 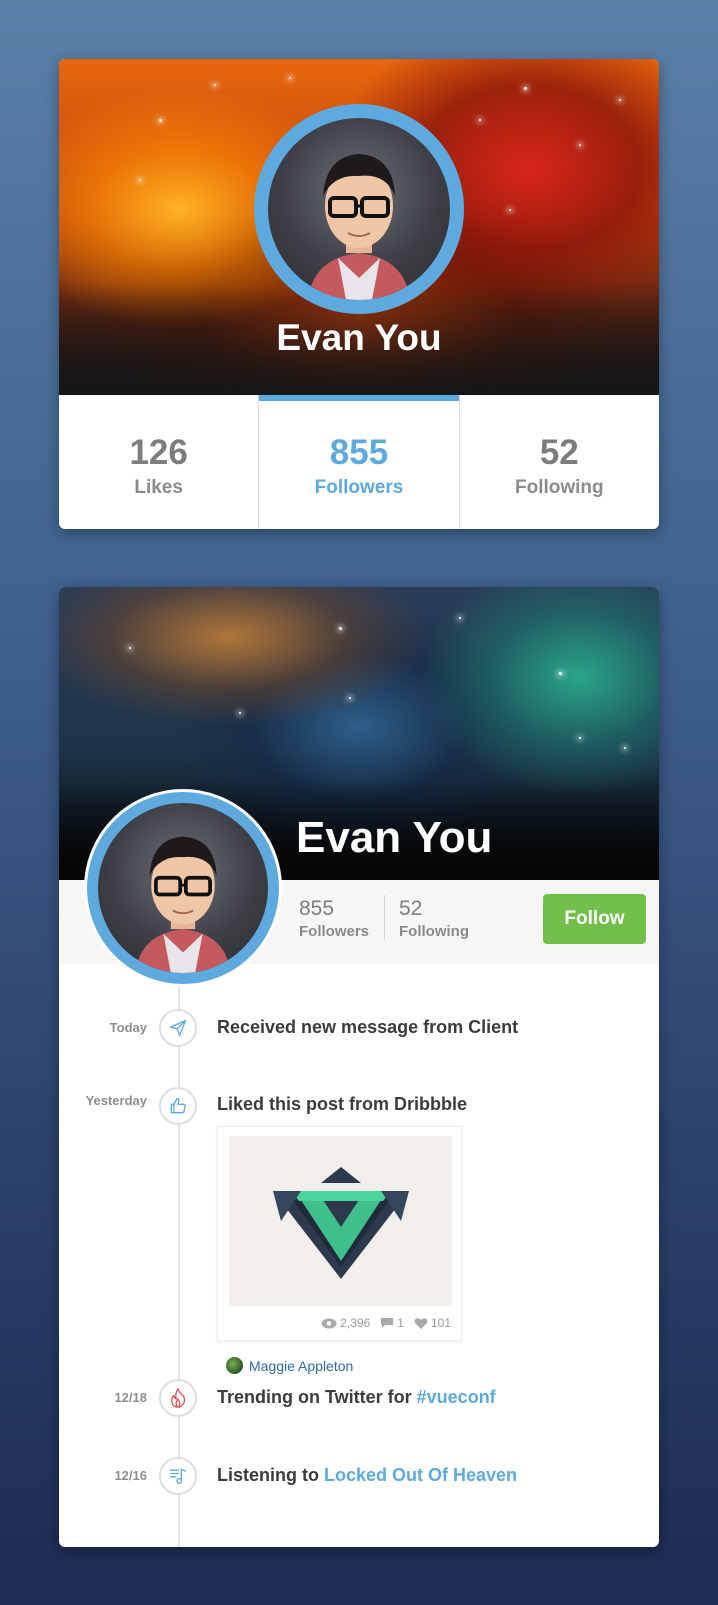 I want to click on stat-value: 126, so click(x=158, y=452).